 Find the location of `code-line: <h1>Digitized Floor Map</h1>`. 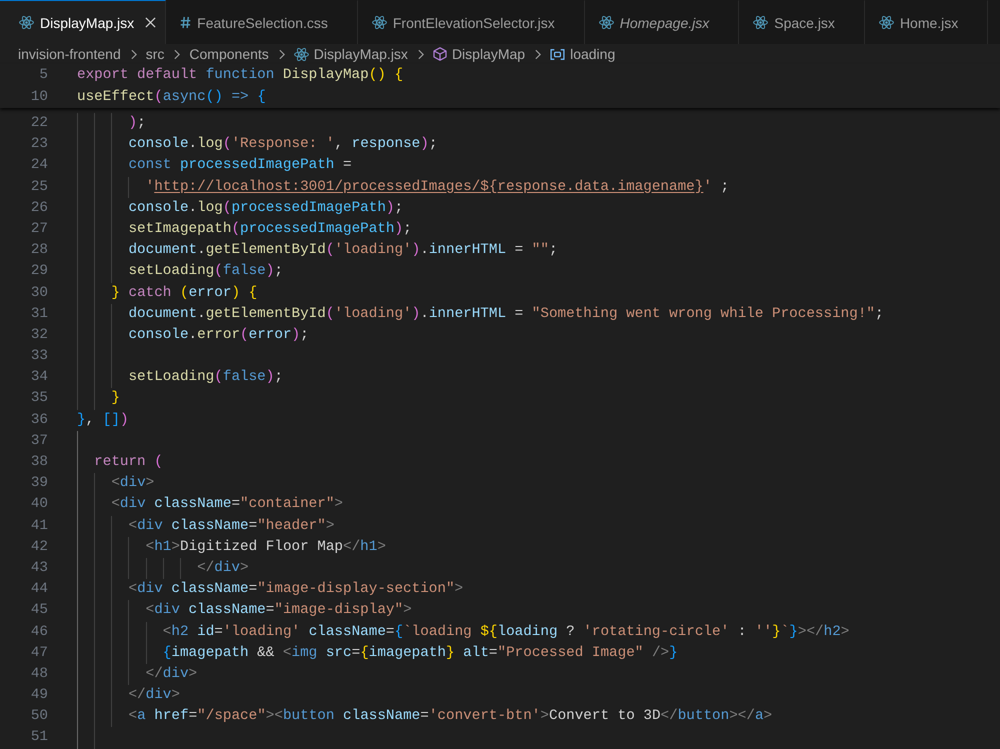

code-line: <h1>Digitized Floor Map</h1> is located at coordinates (266, 547).